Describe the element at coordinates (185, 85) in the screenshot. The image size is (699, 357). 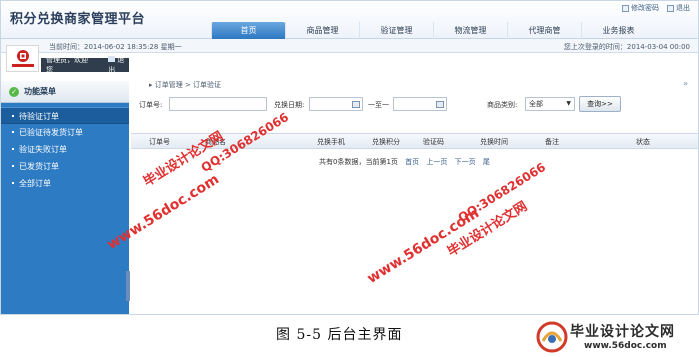
I see `breadcrumb: ▸ 订单管理 > 订单验证` at that location.